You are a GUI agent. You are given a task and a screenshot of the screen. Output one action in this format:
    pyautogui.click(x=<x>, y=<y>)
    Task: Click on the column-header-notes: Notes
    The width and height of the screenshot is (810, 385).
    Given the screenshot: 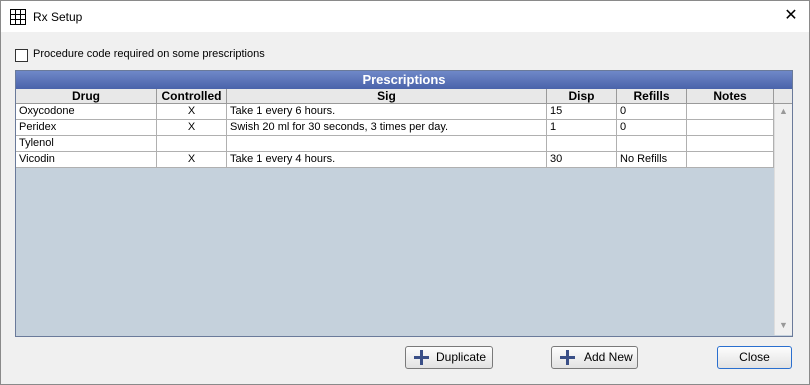 What is the action you would take?
    pyautogui.click(x=730, y=96)
    